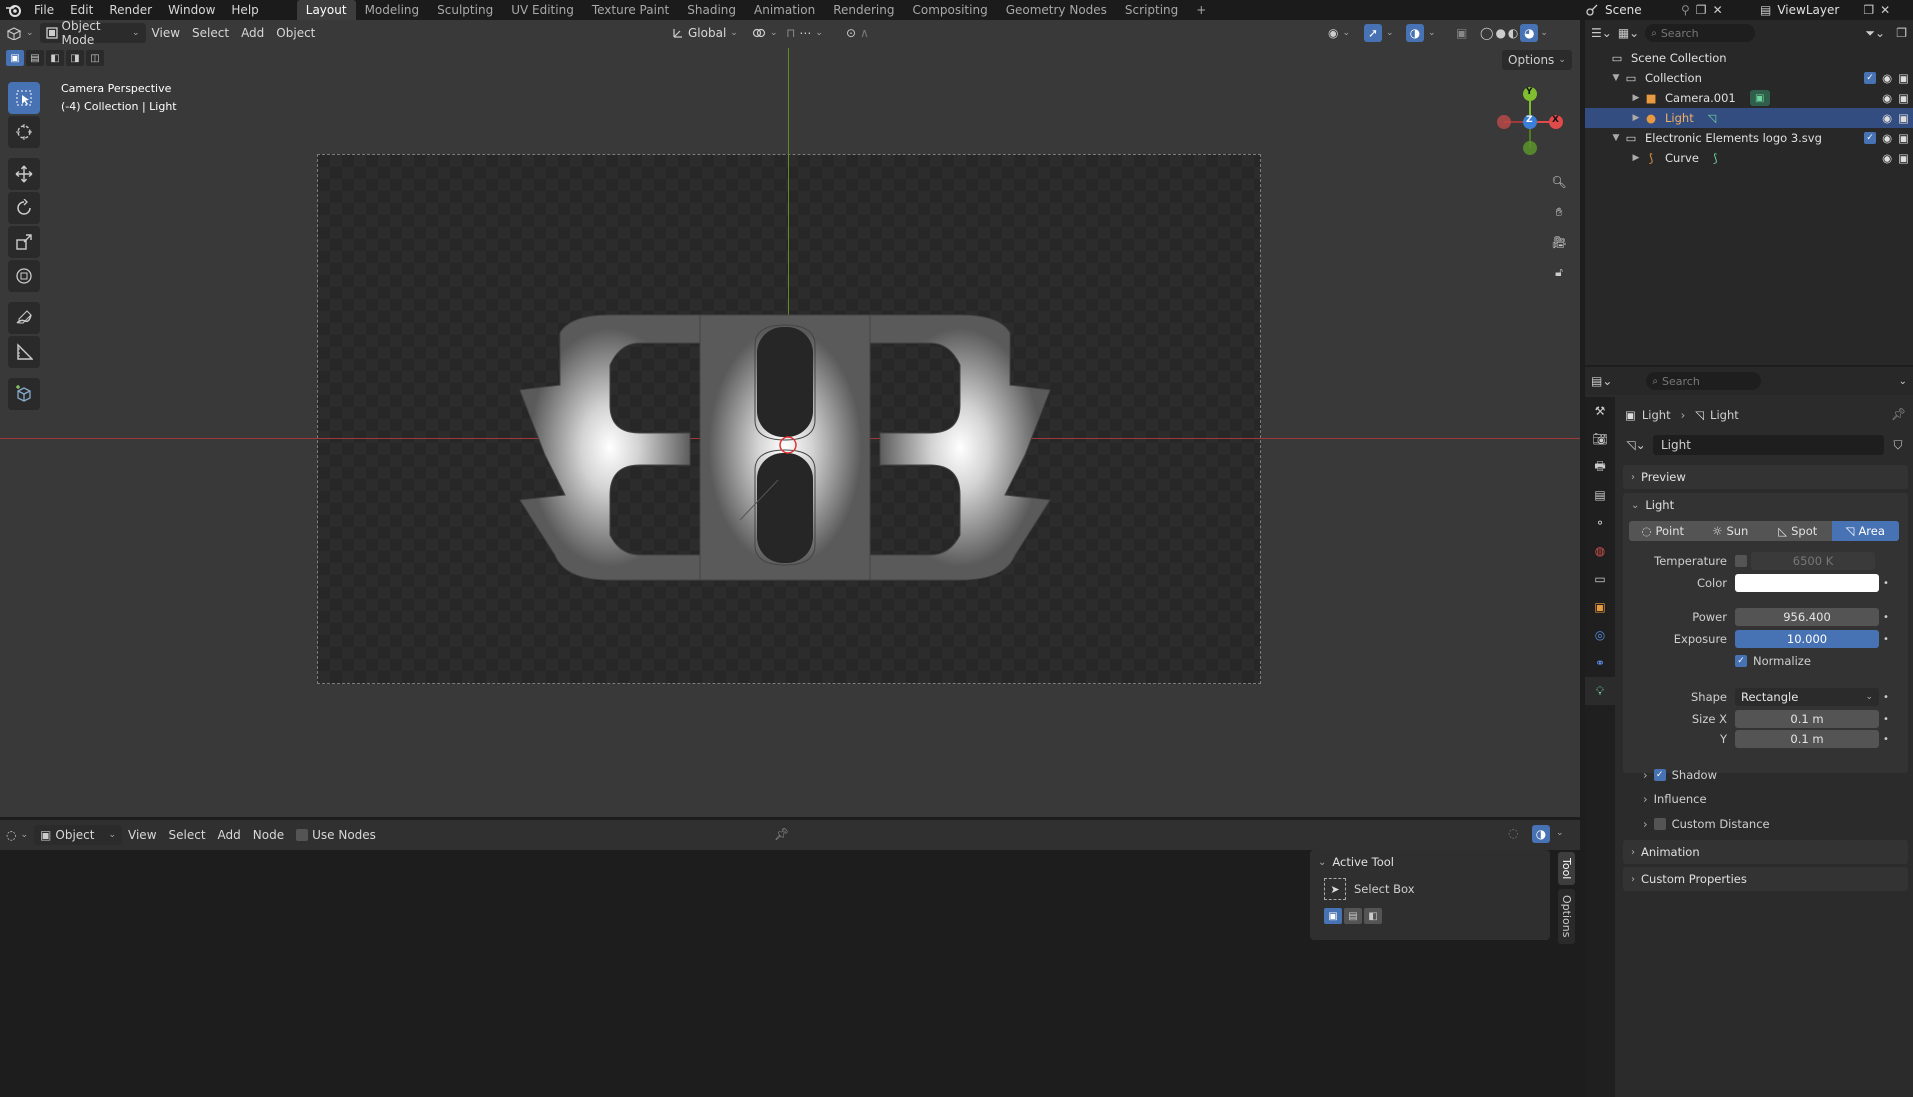  Describe the element at coordinates (1379, 33) in the screenshot. I see `gizmo-toggle: ➚ ⌄` at that location.